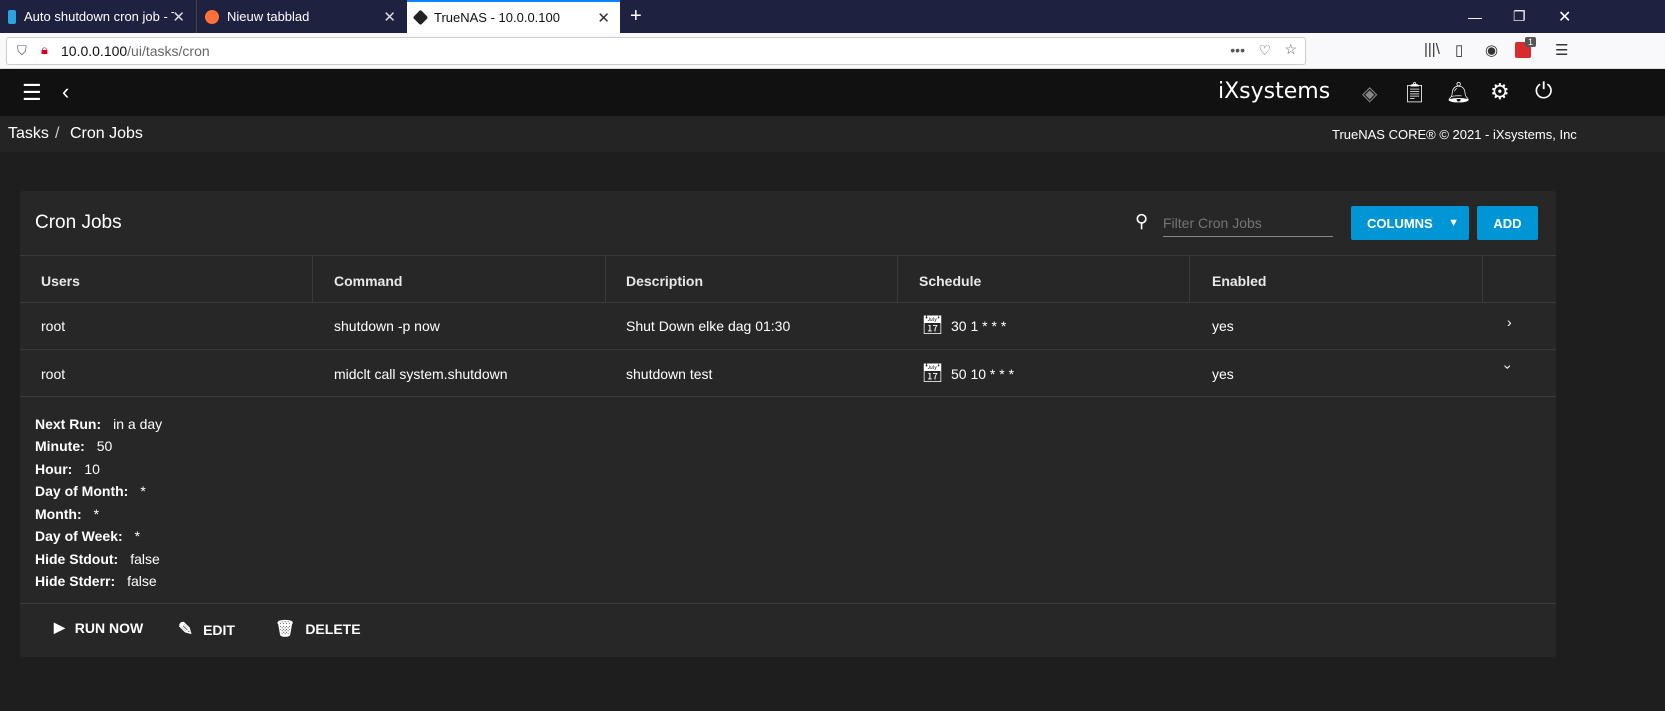 The width and height of the screenshot is (1665, 711). I want to click on truenas-favicon-icon, so click(420, 17).